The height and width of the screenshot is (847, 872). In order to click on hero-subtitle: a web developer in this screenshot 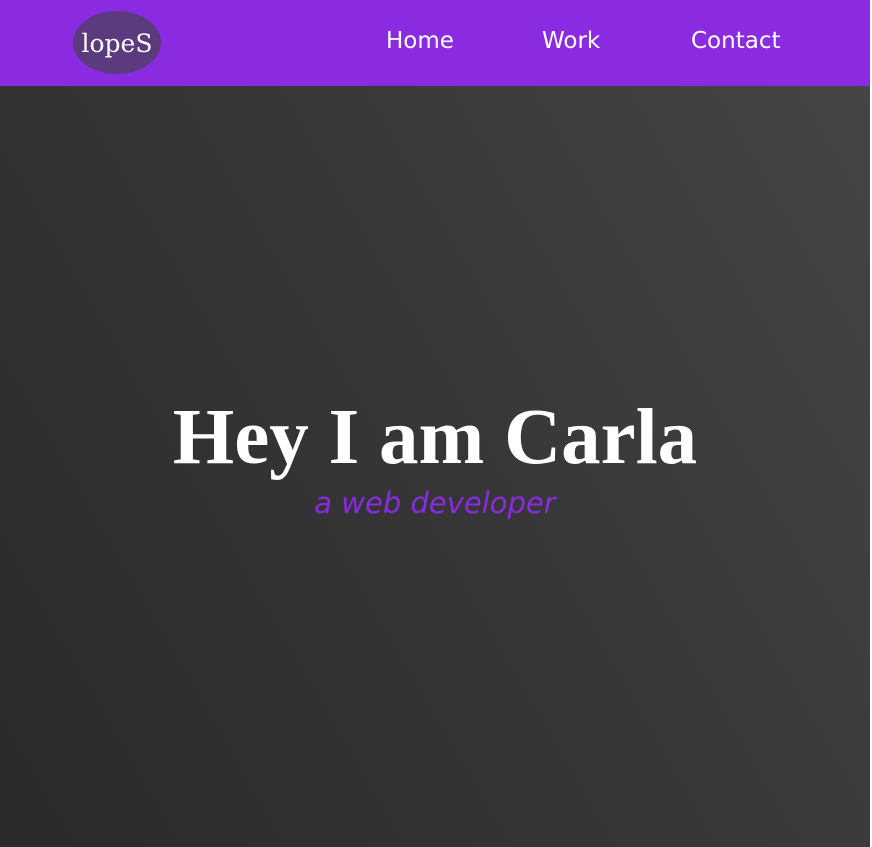, I will do `click(435, 503)`.